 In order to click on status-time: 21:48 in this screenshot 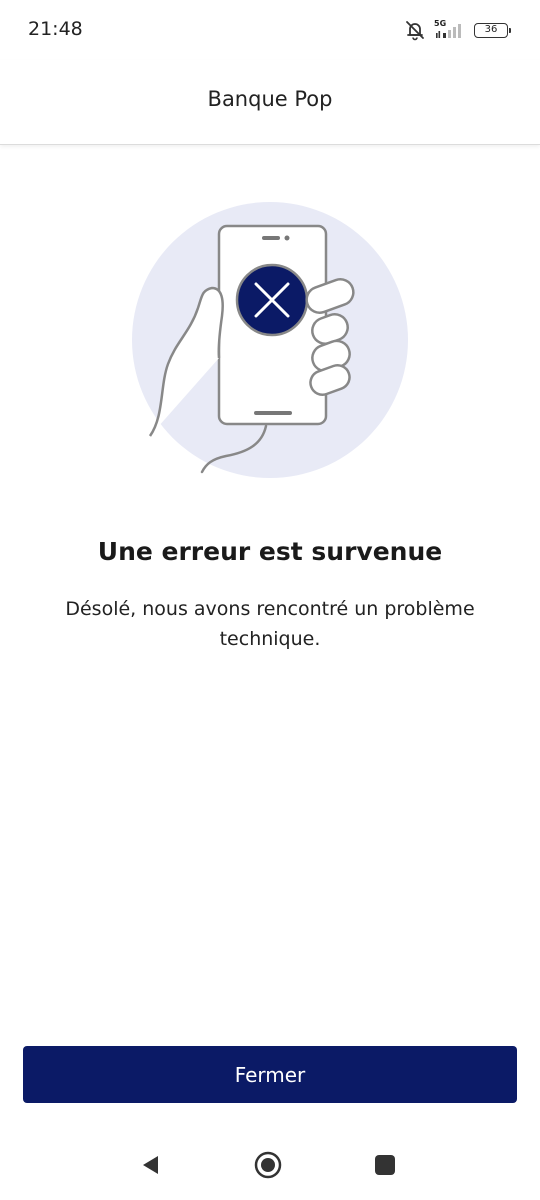, I will do `click(55, 29)`.